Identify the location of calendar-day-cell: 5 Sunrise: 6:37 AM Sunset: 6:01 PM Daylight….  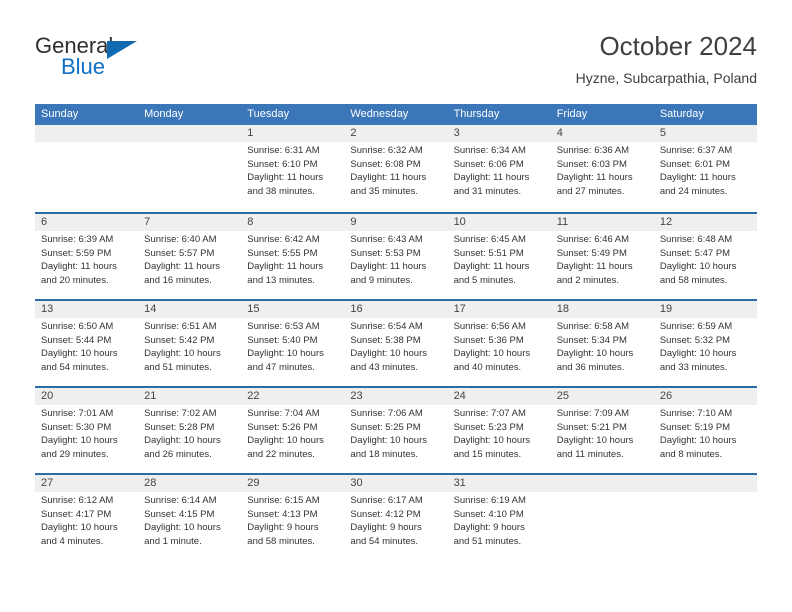
(705, 168).